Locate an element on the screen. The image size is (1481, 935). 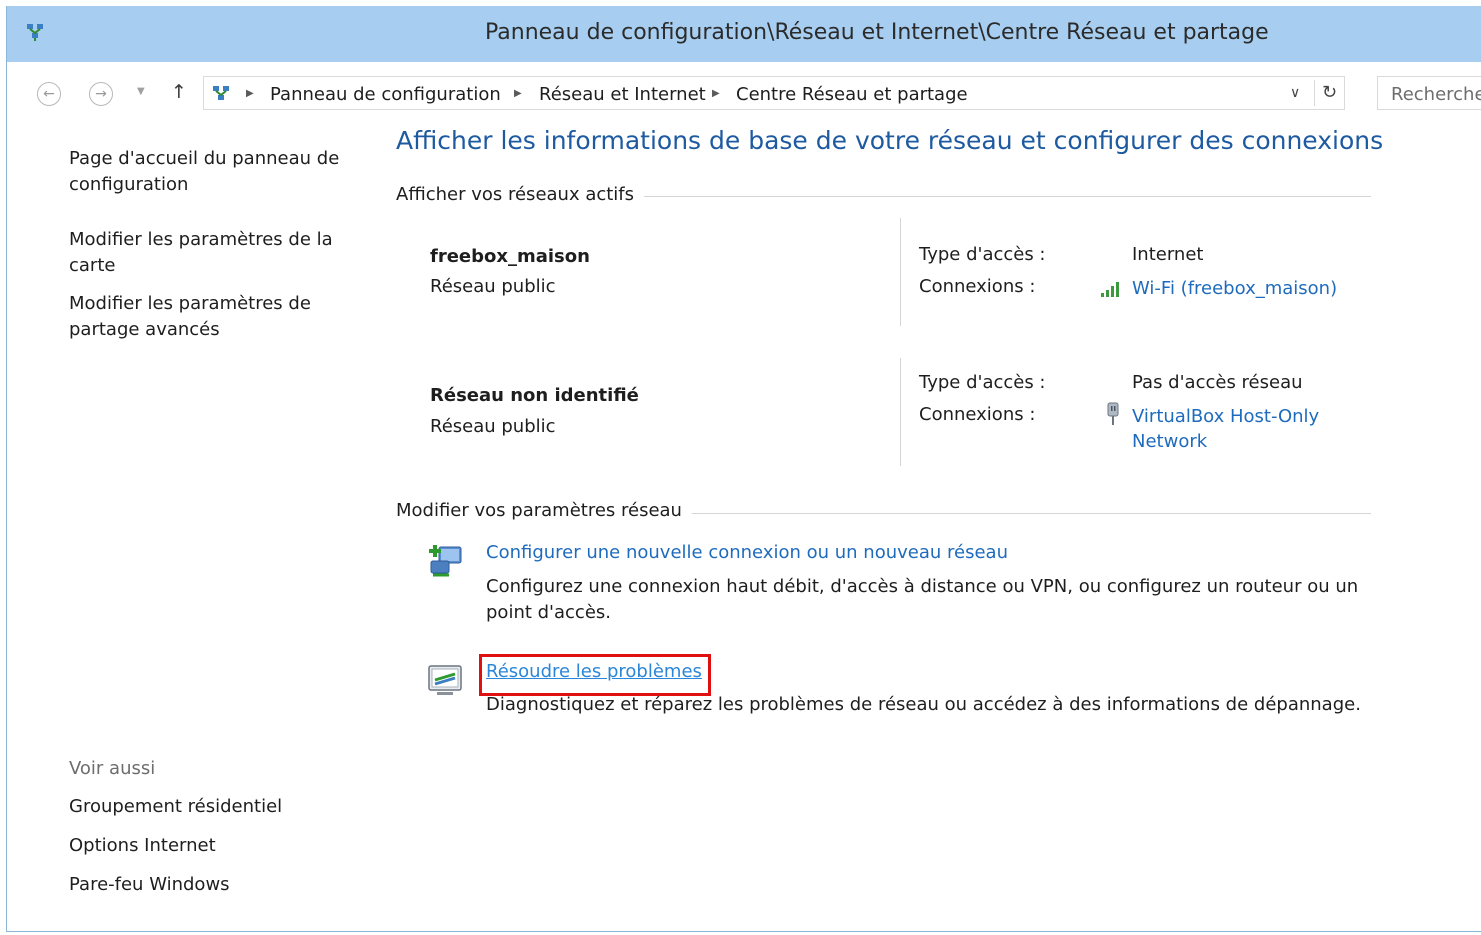
ethernet-plug-icon is located at coordinates (1113, 413).